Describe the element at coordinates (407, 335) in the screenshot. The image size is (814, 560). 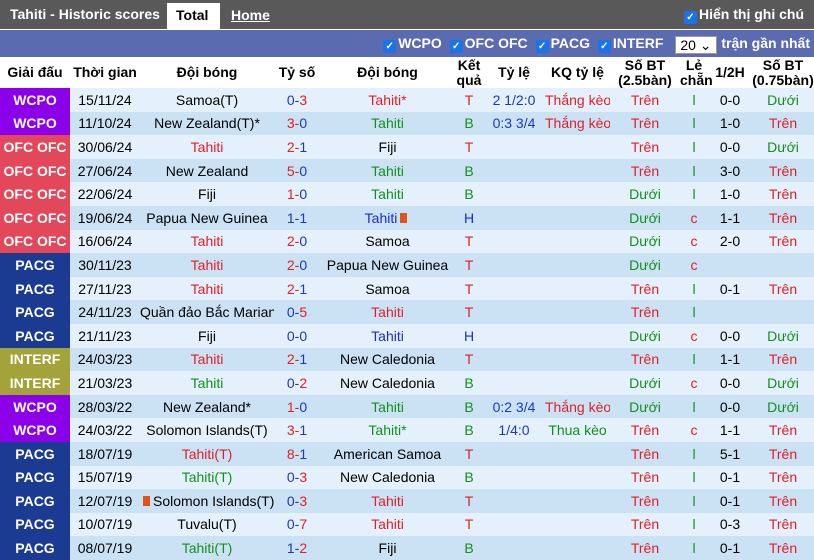
I see `table-row: PACG 21/11/23 Fiji 0-0 Tahiti H Dưới c 0-0 Dưới` at that location.